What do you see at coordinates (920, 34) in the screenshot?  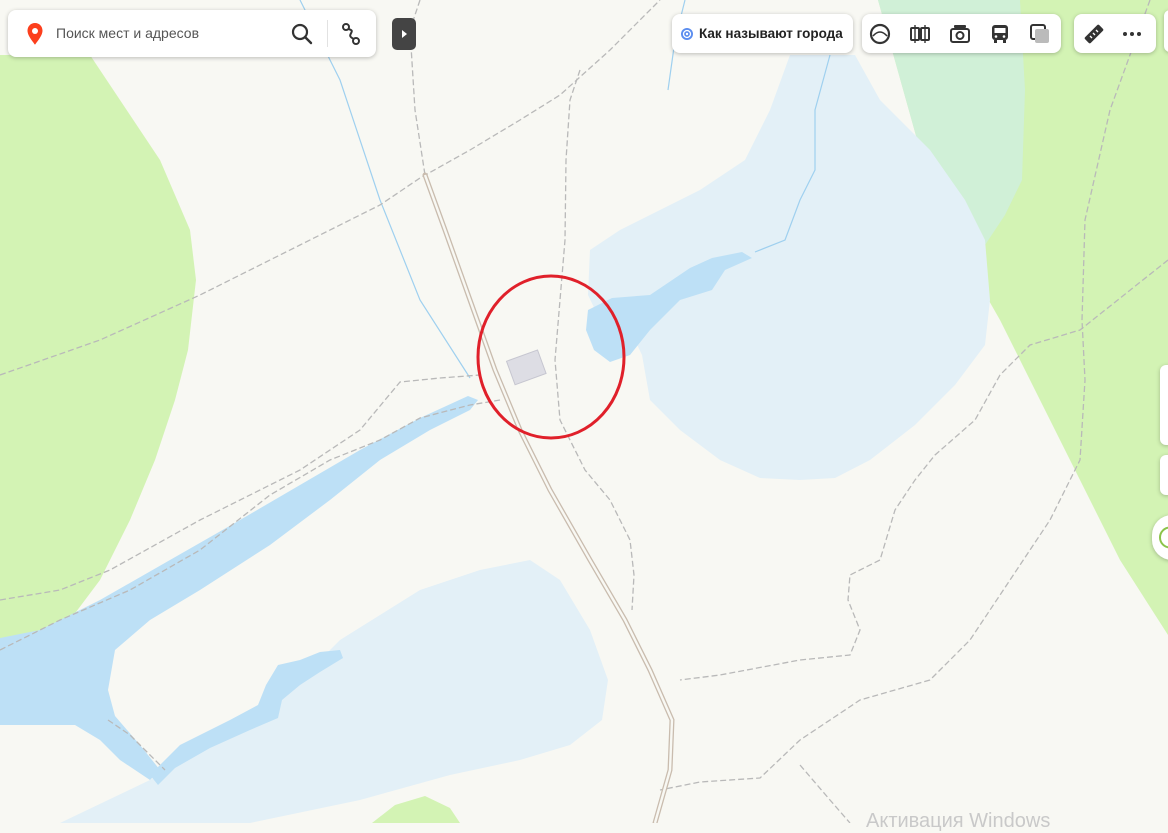 I see `photos-icon` at bounding box center [920, 34].